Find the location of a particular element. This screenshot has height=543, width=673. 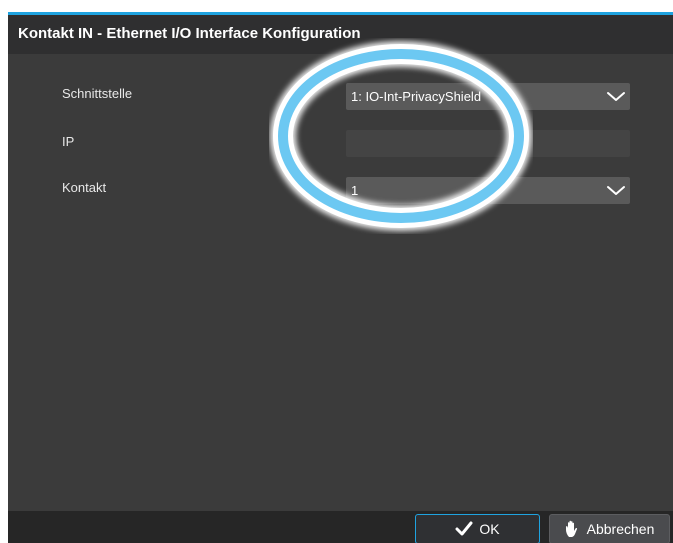

checkmark-icon is located at coordinates (464, 528).